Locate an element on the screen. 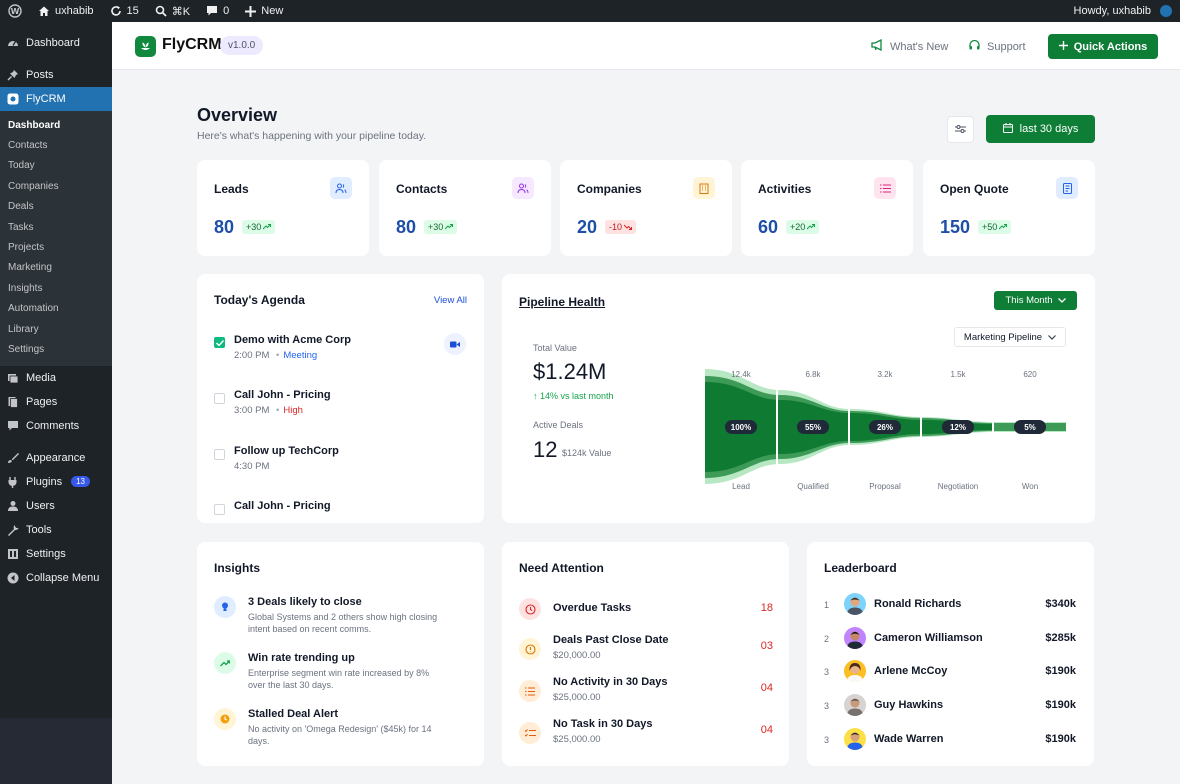  attention-item-title: Overdue Tasks is located at coordinates (592, 608).